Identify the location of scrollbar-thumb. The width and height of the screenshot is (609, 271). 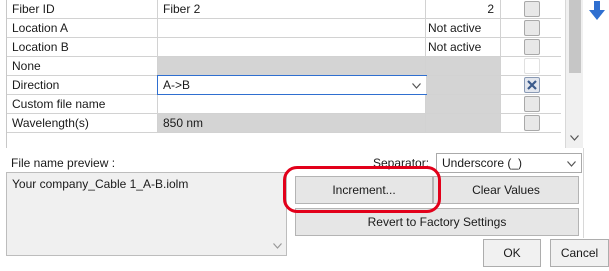
(575, 36).